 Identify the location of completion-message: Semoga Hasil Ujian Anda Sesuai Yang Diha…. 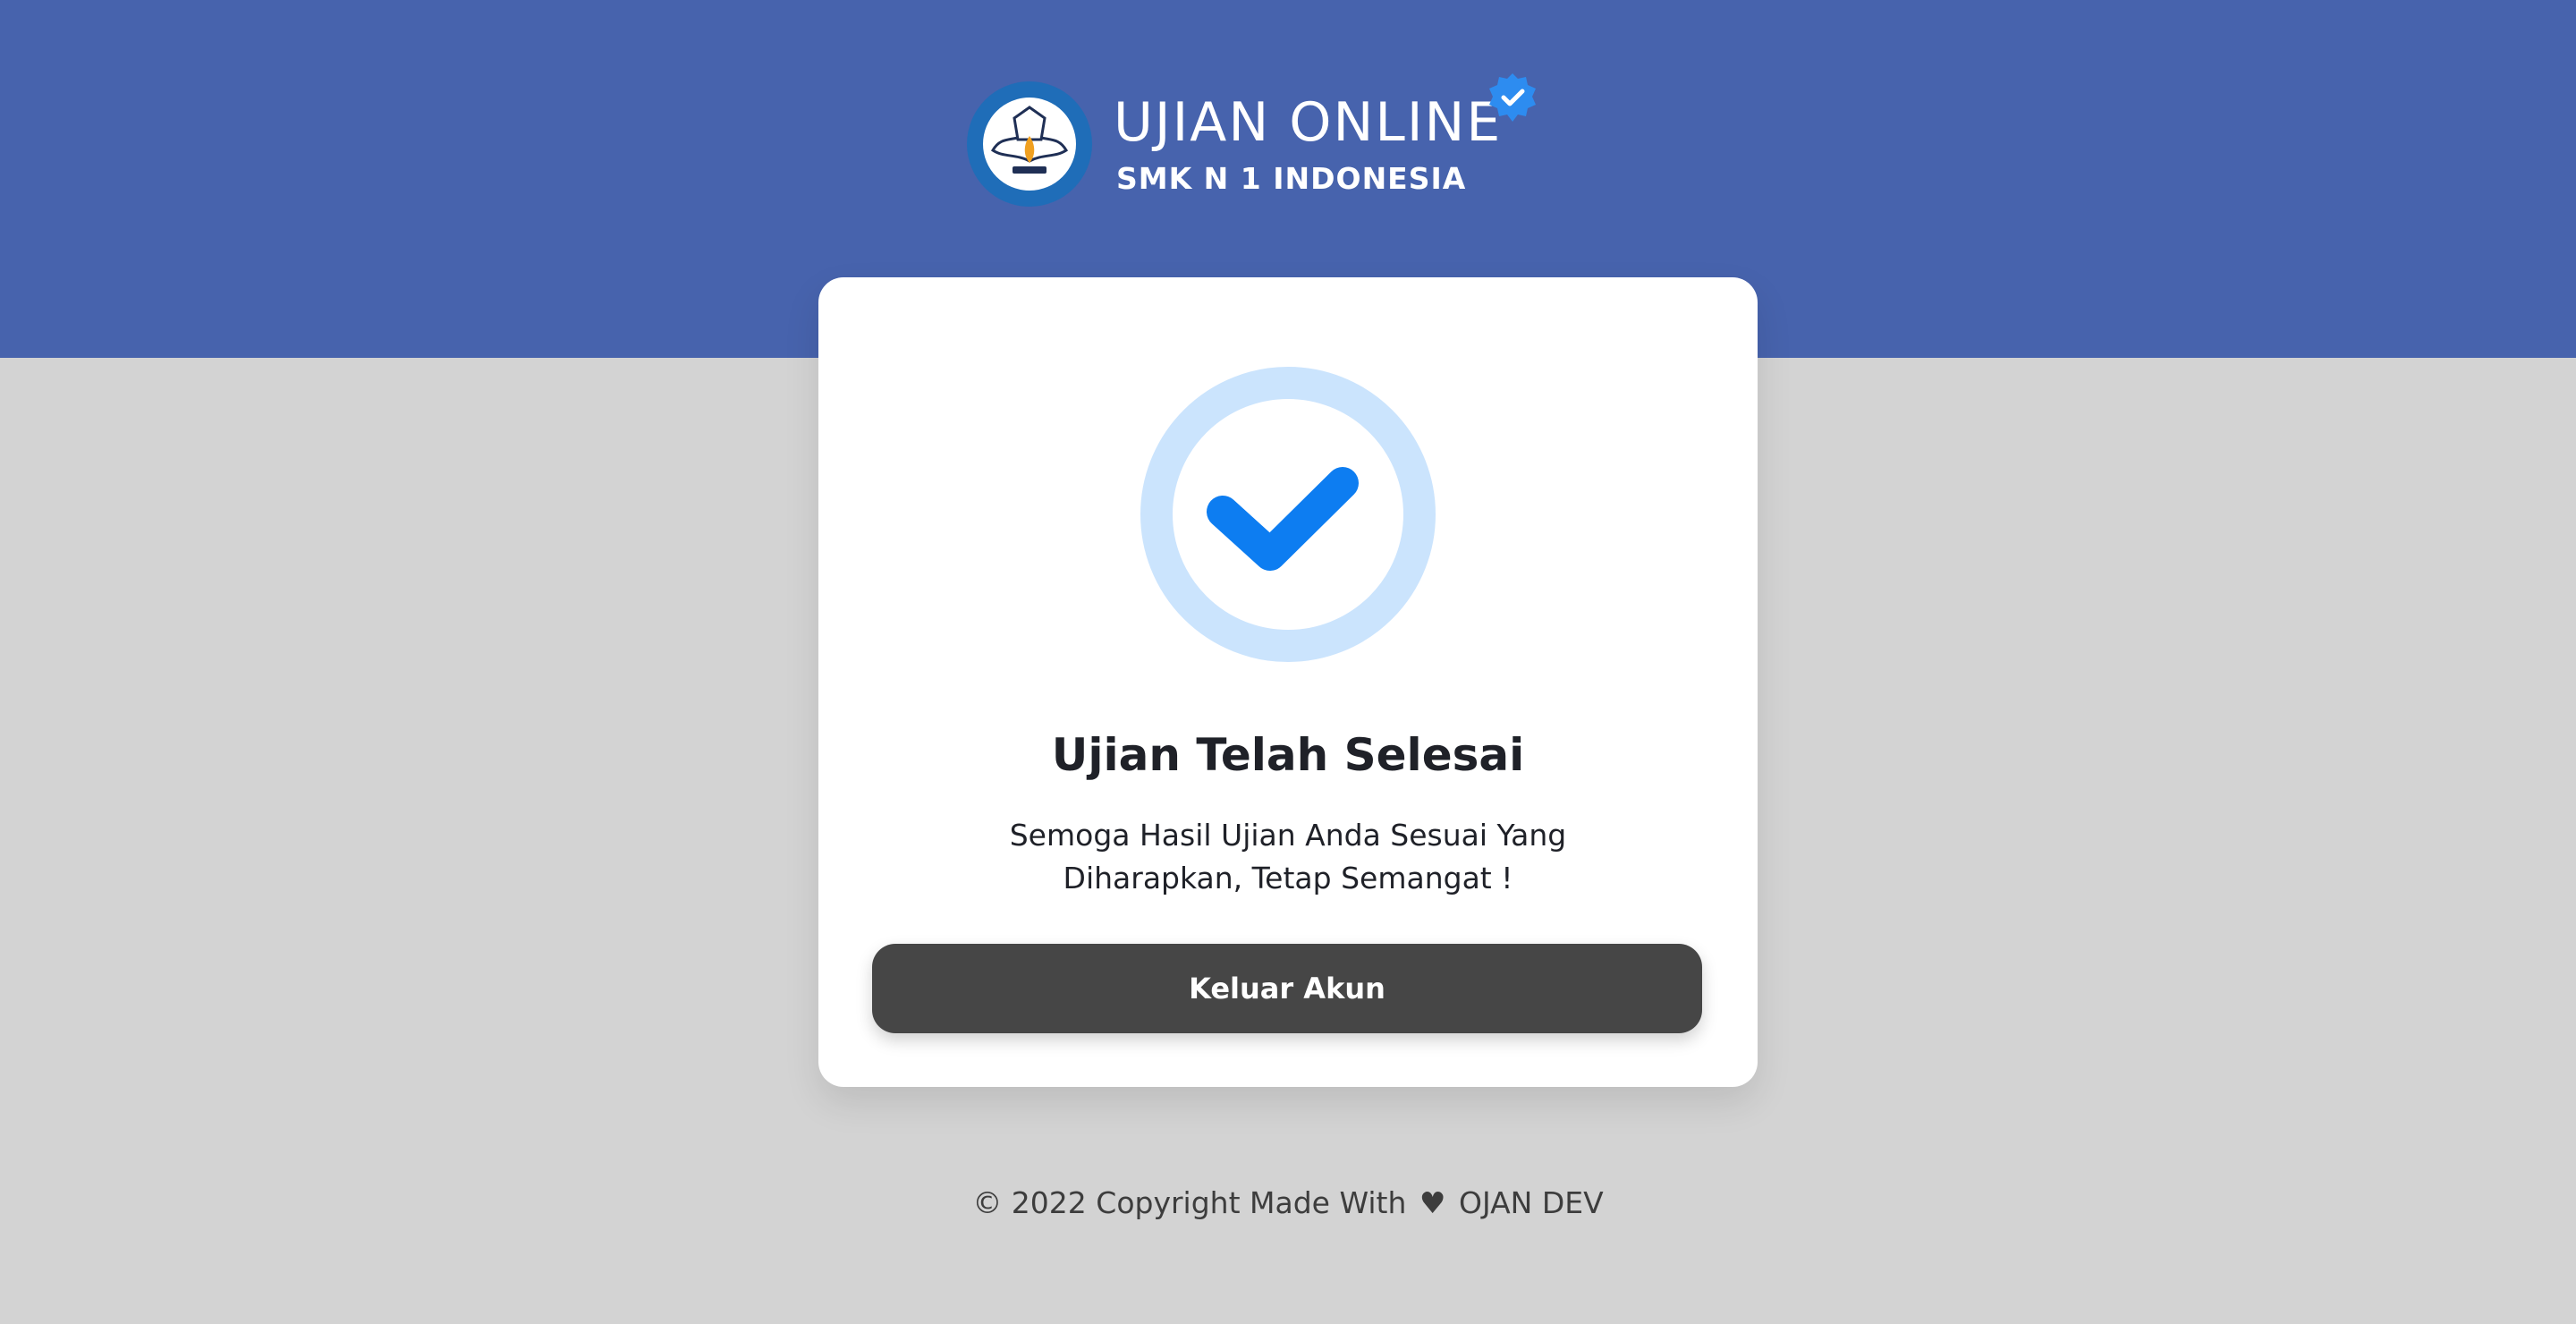
(1288, 856).